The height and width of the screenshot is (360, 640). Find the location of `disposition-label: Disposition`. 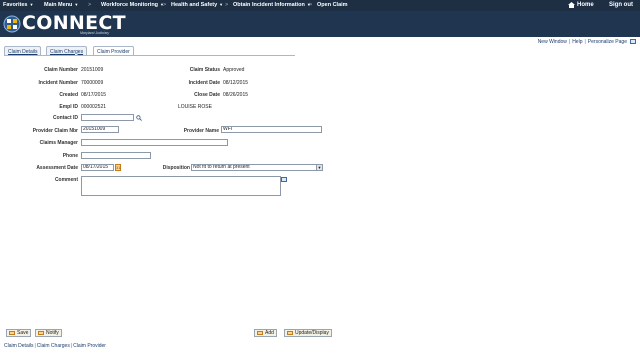

disposition-label: Disposition is located at coordinates (176, 168).